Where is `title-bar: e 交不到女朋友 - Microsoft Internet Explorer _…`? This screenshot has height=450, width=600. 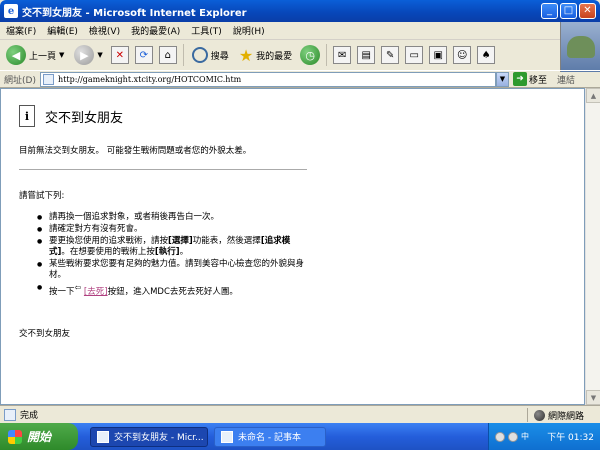
title-bar: e 交不到女朋友 - Microsoft Internet Explorer _… is located at coordinates (300, 11).